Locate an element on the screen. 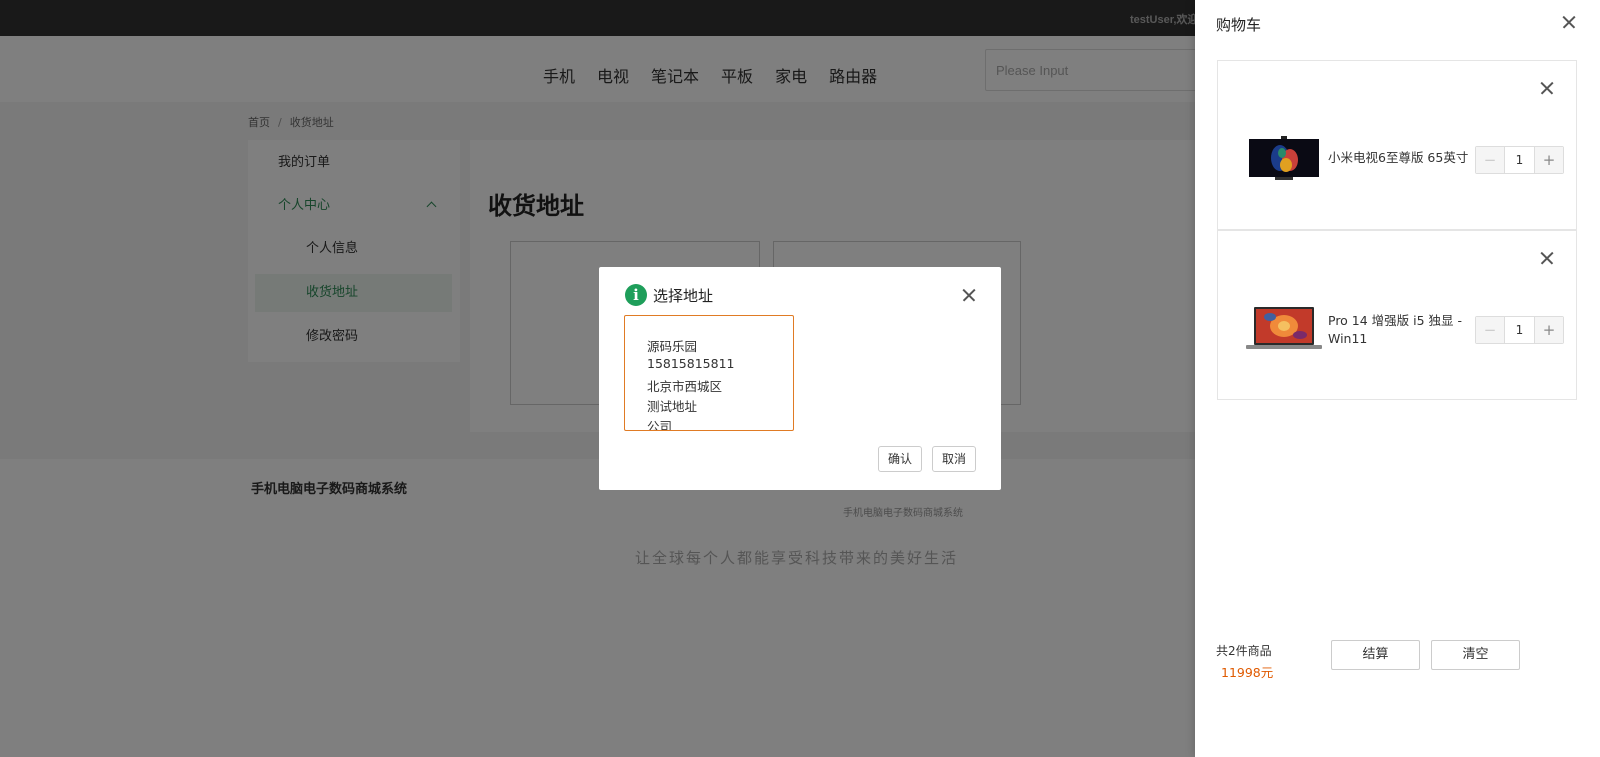  dialog-title: 选择地址 is located at coordinates (683, 296).